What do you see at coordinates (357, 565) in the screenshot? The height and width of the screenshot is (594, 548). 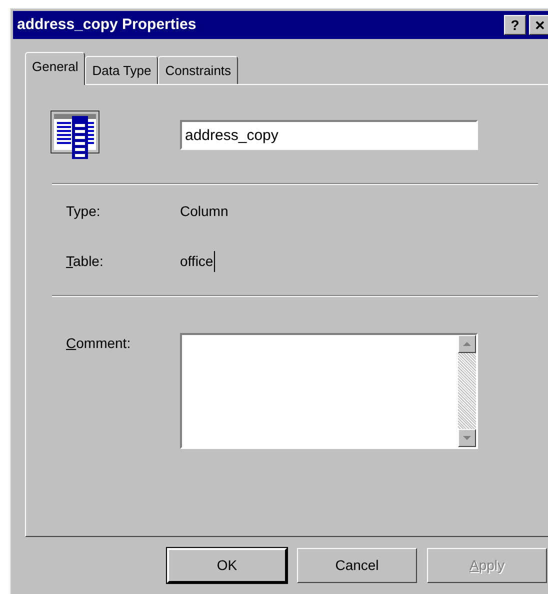 I see `dialog-button: Cancel` at bounding box center [357, 565].